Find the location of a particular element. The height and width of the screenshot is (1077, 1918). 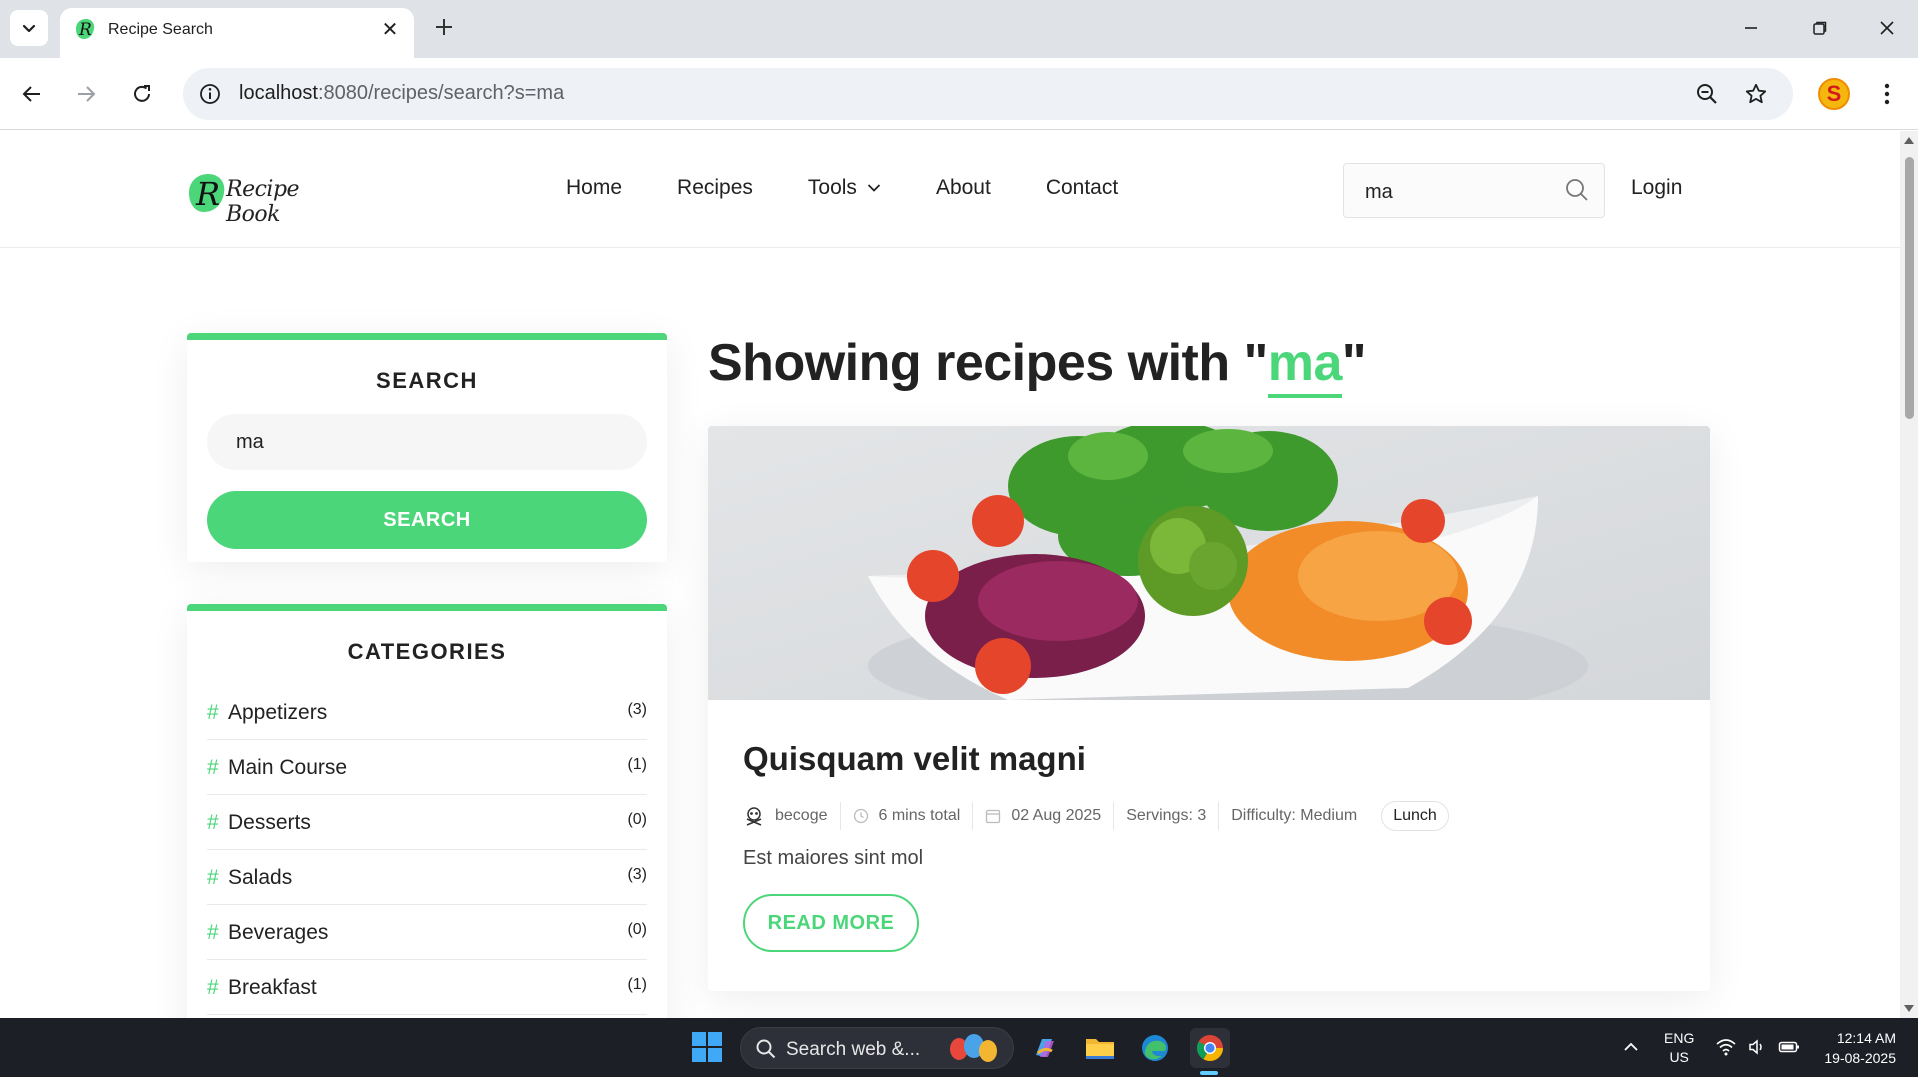

sidebar-search-input: ma is located at coordinates (427, 442).